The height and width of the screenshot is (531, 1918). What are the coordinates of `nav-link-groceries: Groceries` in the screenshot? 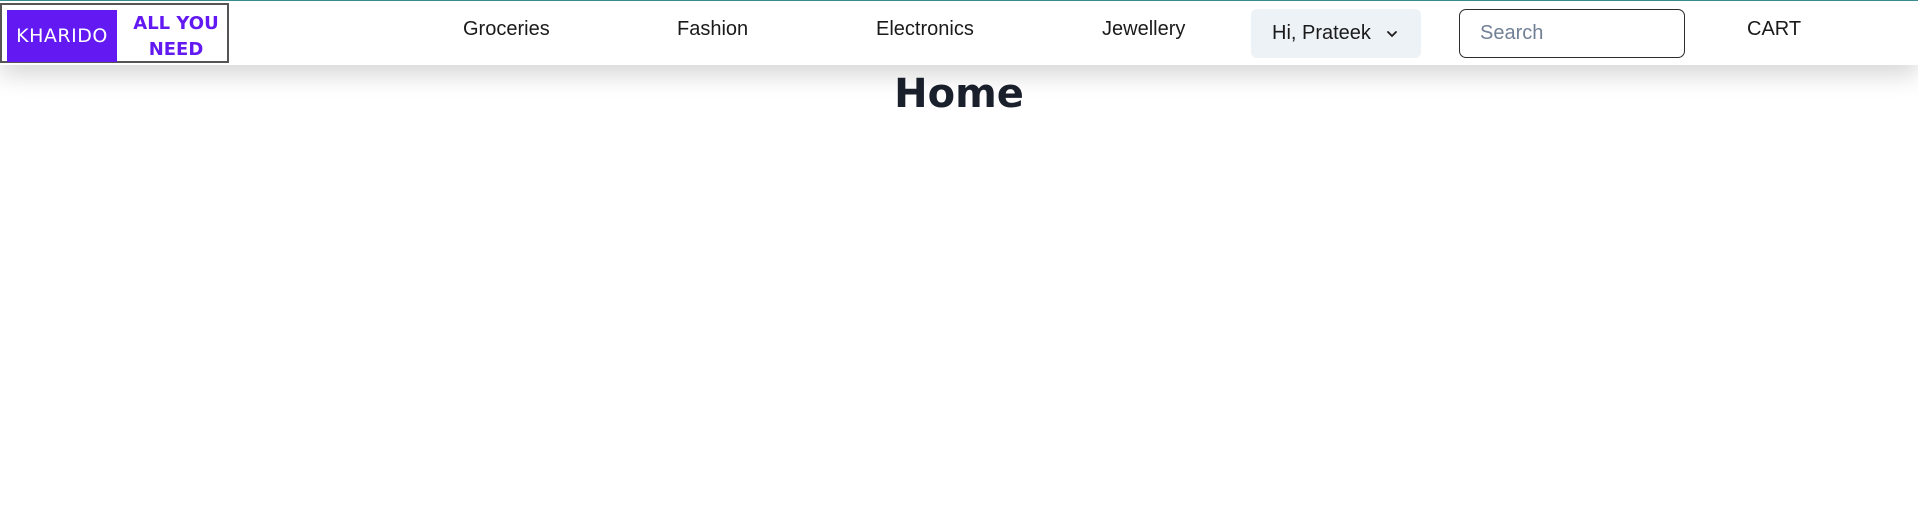 It's located at (506, 29).